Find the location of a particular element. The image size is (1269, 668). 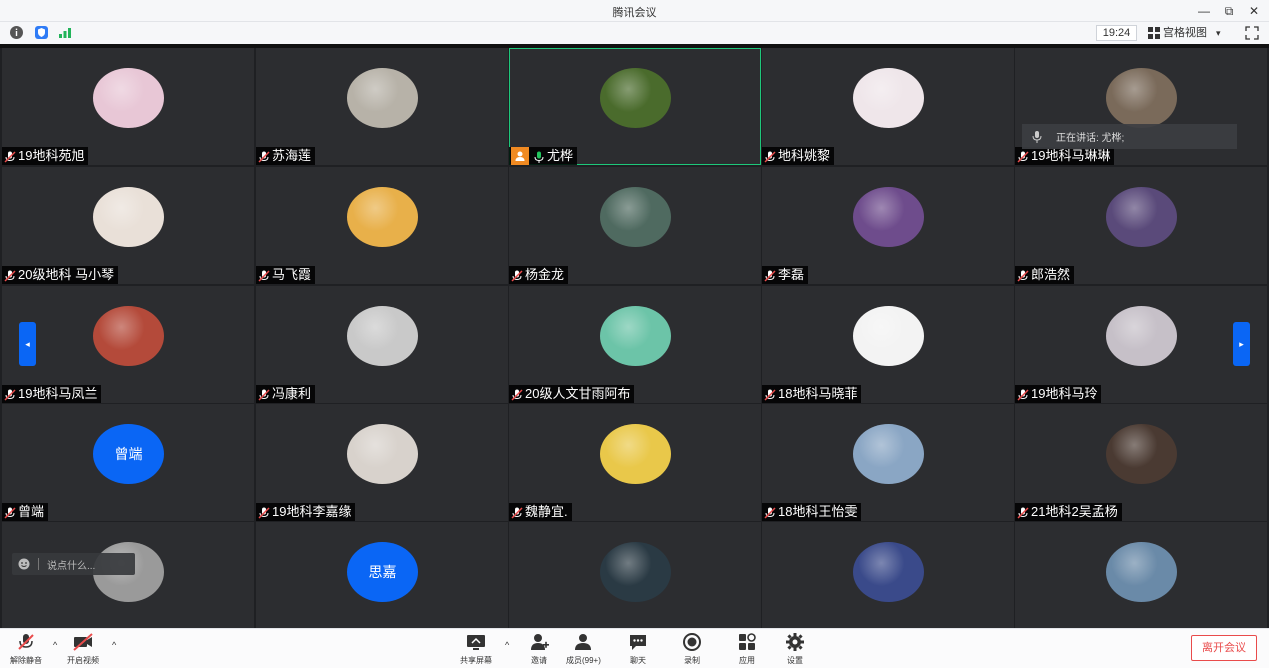

participant-name: 冯康利 is located at coordinates (292, 393).